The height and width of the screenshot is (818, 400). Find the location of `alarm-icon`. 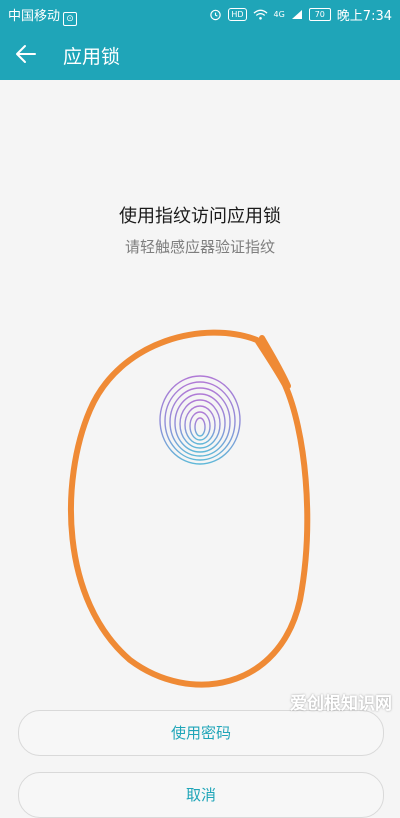

alarm-icon is located at coordinates (216, 15).